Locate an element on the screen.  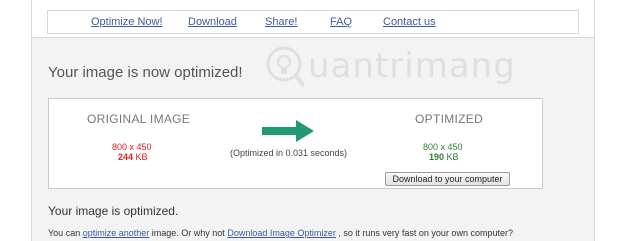
nav-share: Share! is located at coordinates (281, 22).